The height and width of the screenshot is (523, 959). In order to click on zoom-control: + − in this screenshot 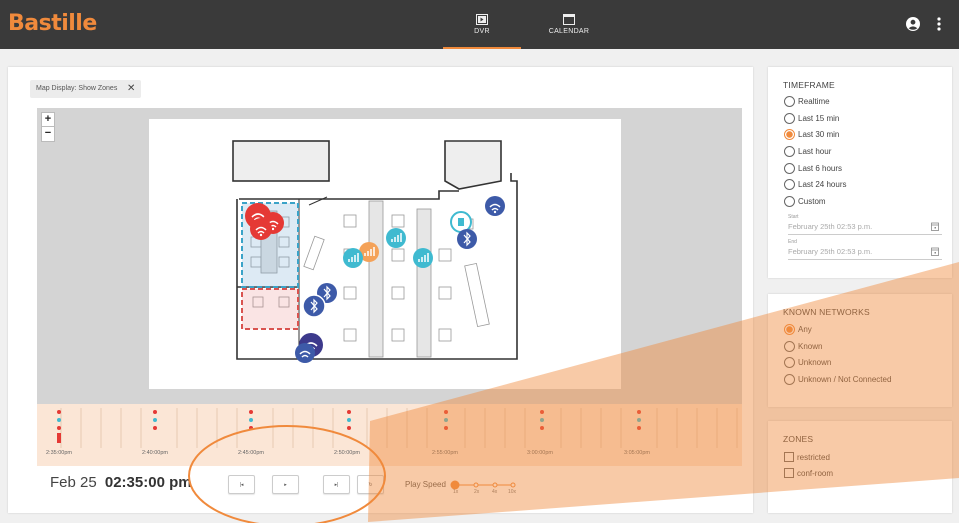, I will do `click(48, 127)`.